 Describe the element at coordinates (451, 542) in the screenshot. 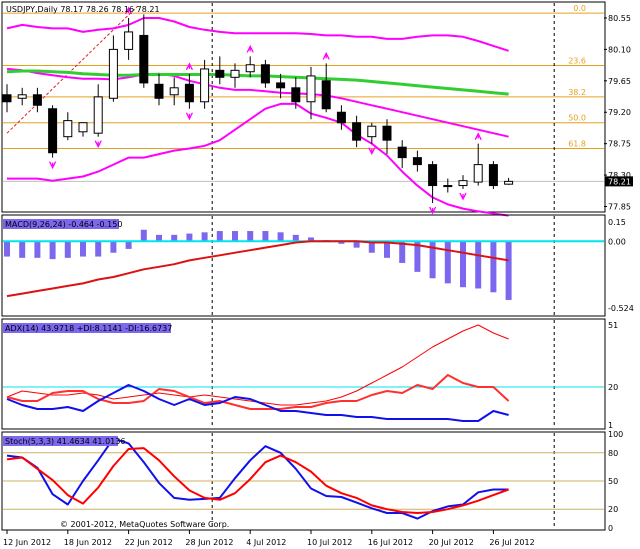

I see `time-tick-label-7: 20 Jul 2012` at that location.